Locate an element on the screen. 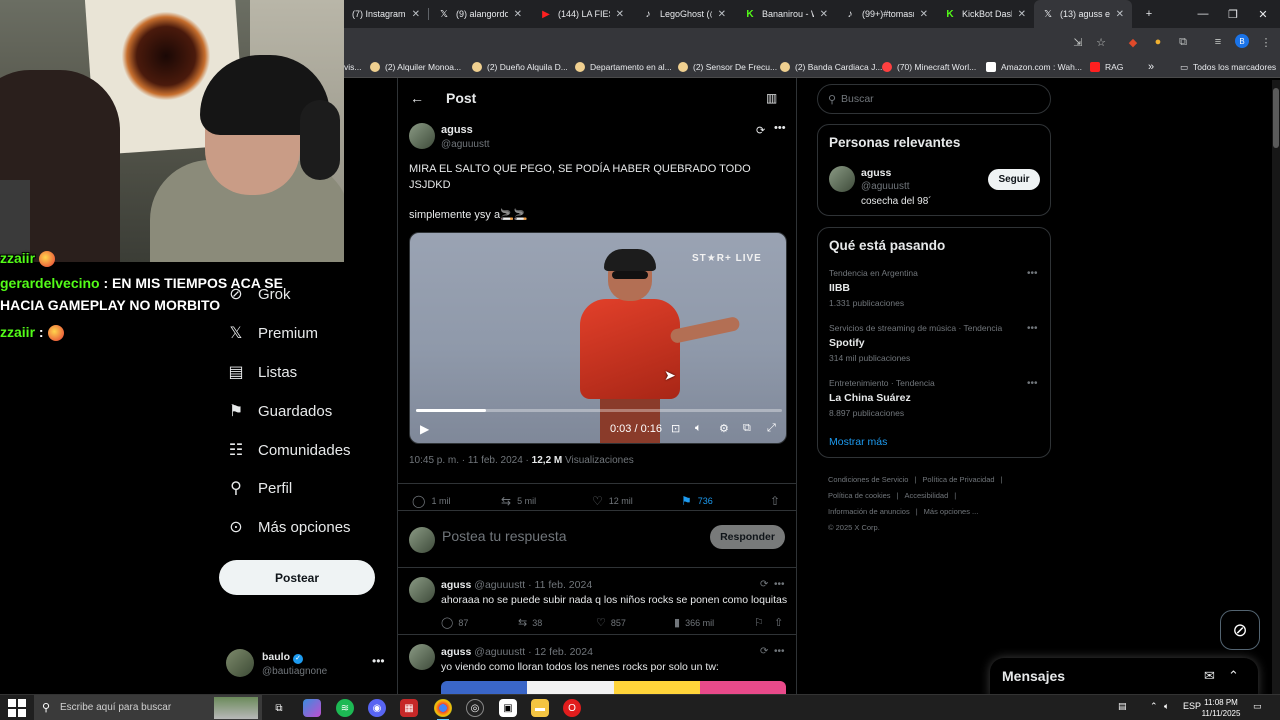  browser-tab: ▶ (144) LA FIESTA ✕ is located at coordinates (582, 14).